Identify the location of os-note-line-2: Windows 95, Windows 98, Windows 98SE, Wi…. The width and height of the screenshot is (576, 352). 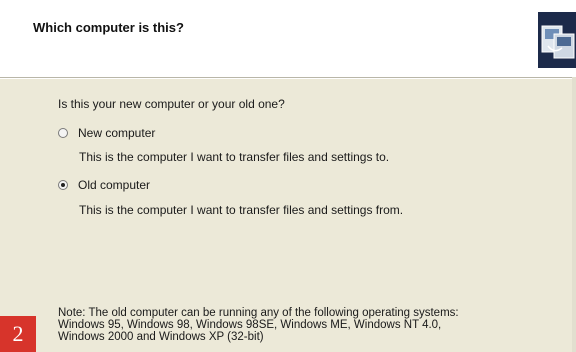
(250, 325).